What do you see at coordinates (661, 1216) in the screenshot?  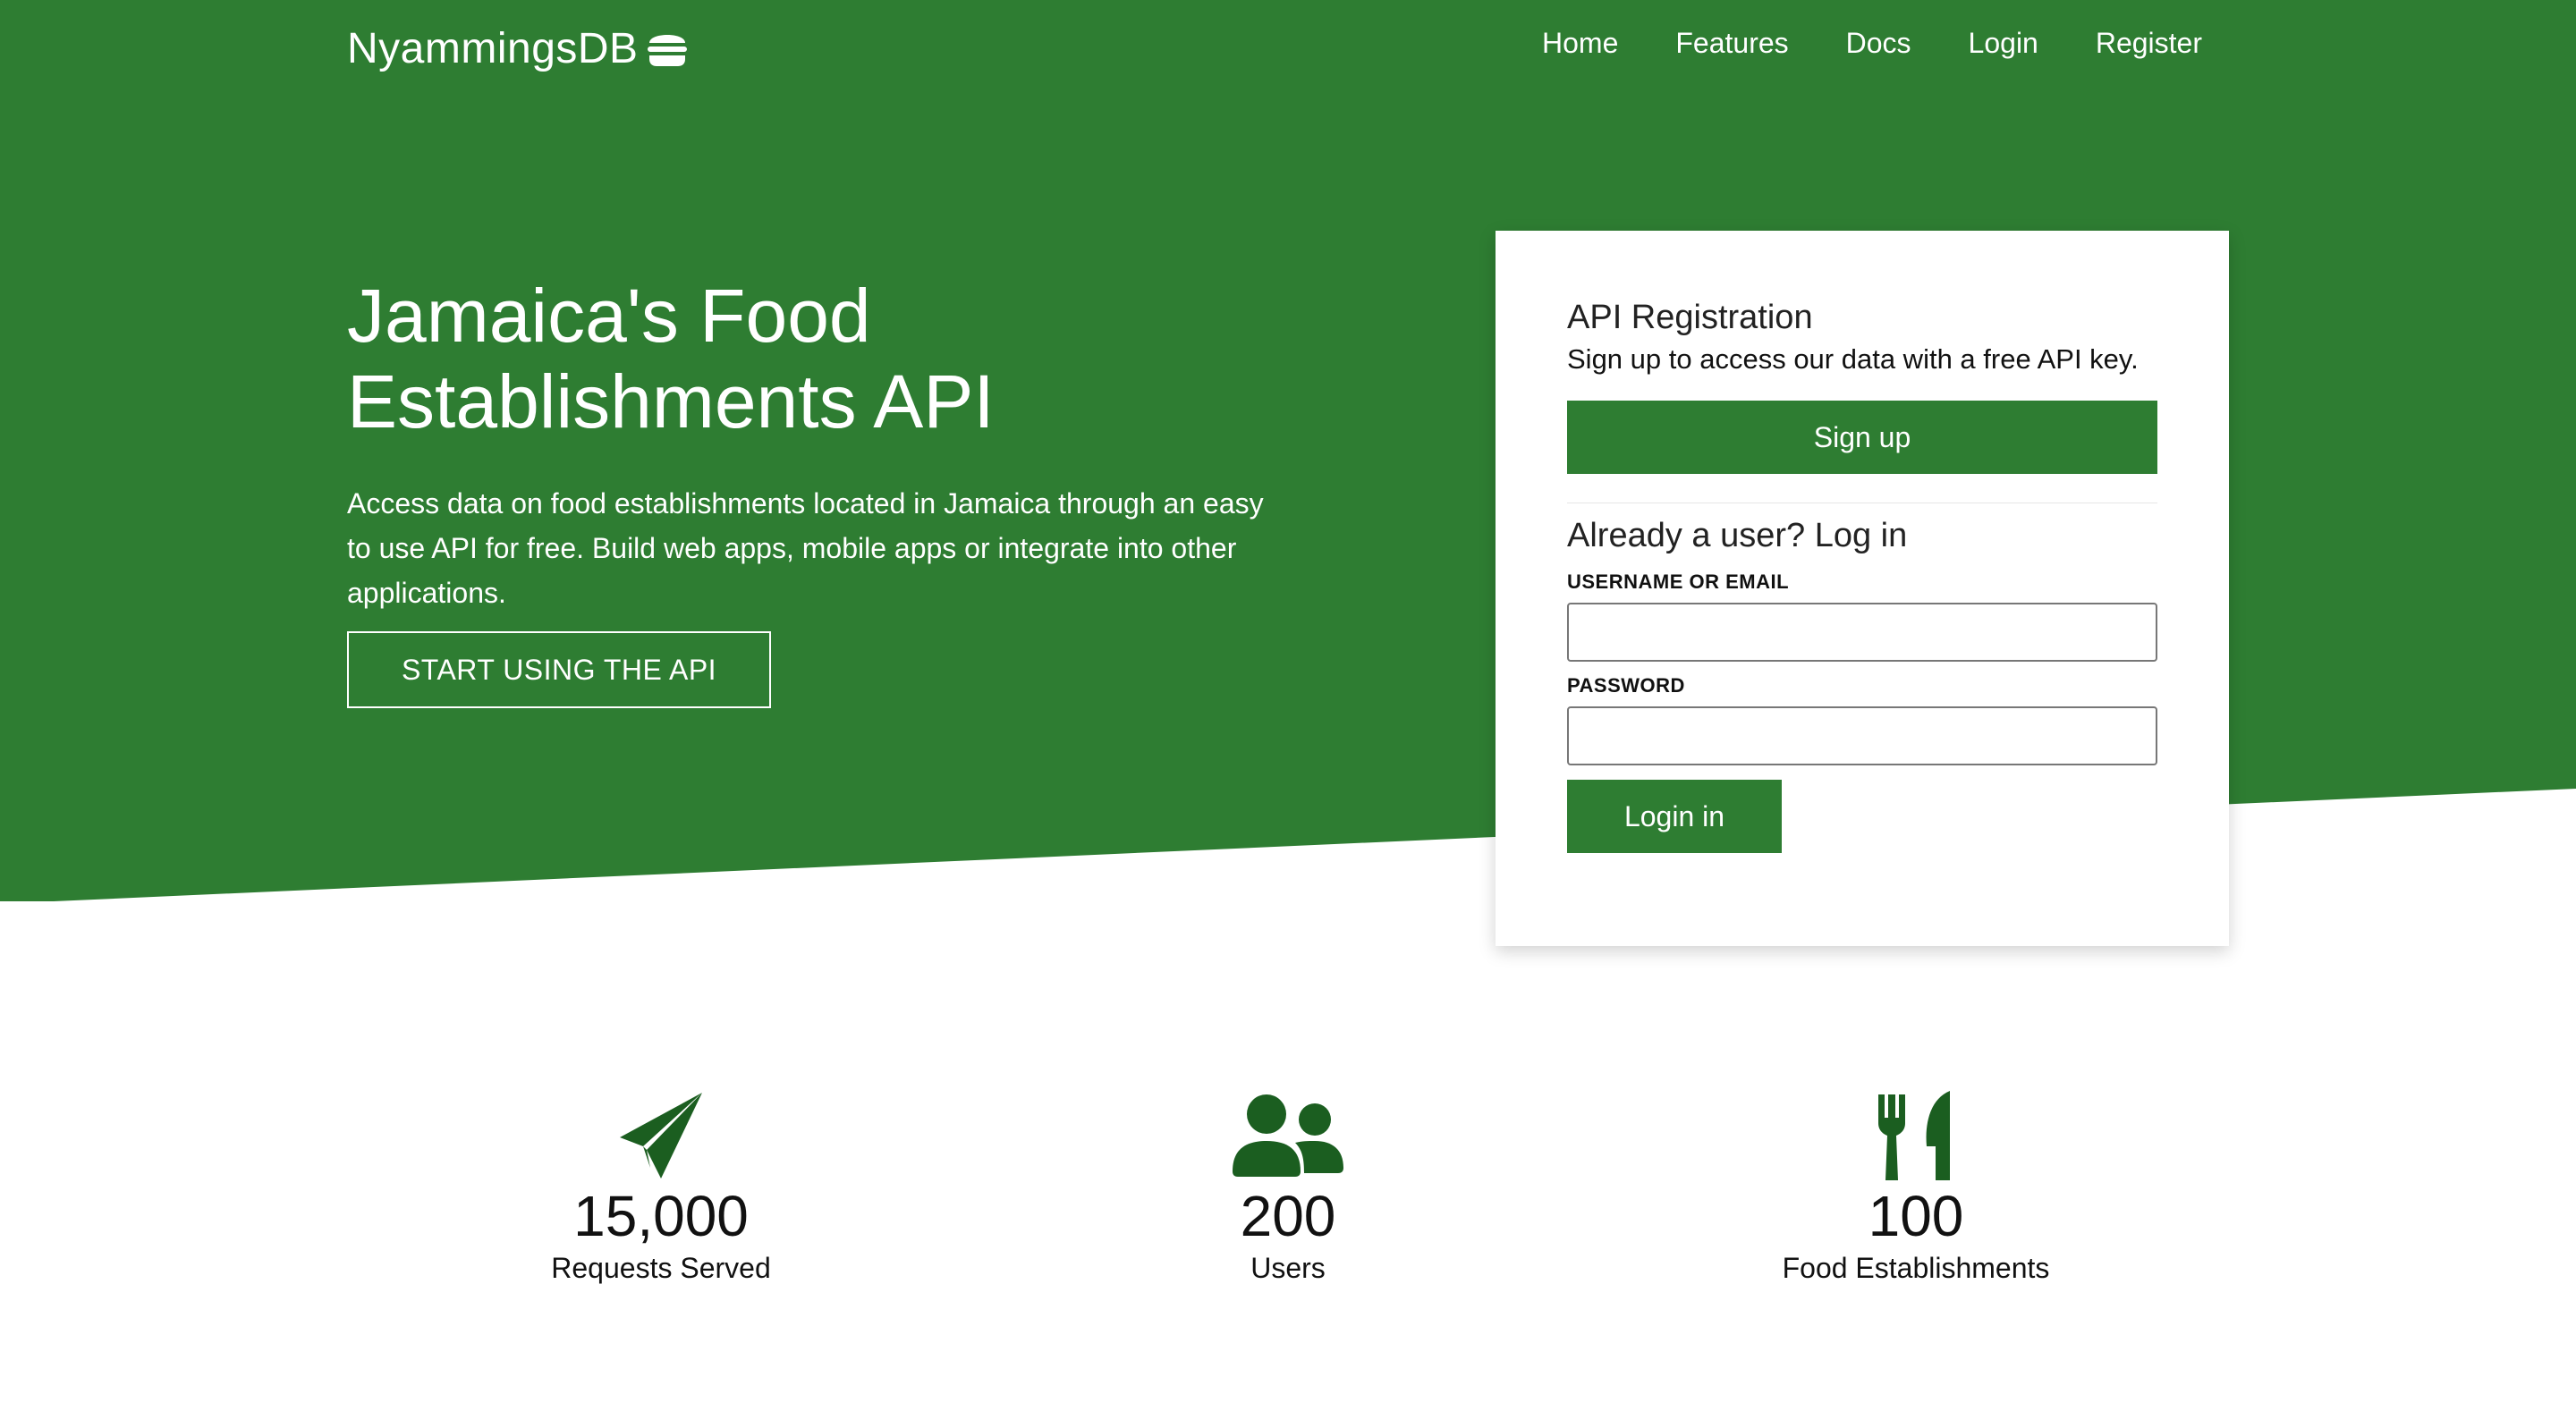 I see `stat-requests-value: 15,000` at bounding box center [661, 1216].